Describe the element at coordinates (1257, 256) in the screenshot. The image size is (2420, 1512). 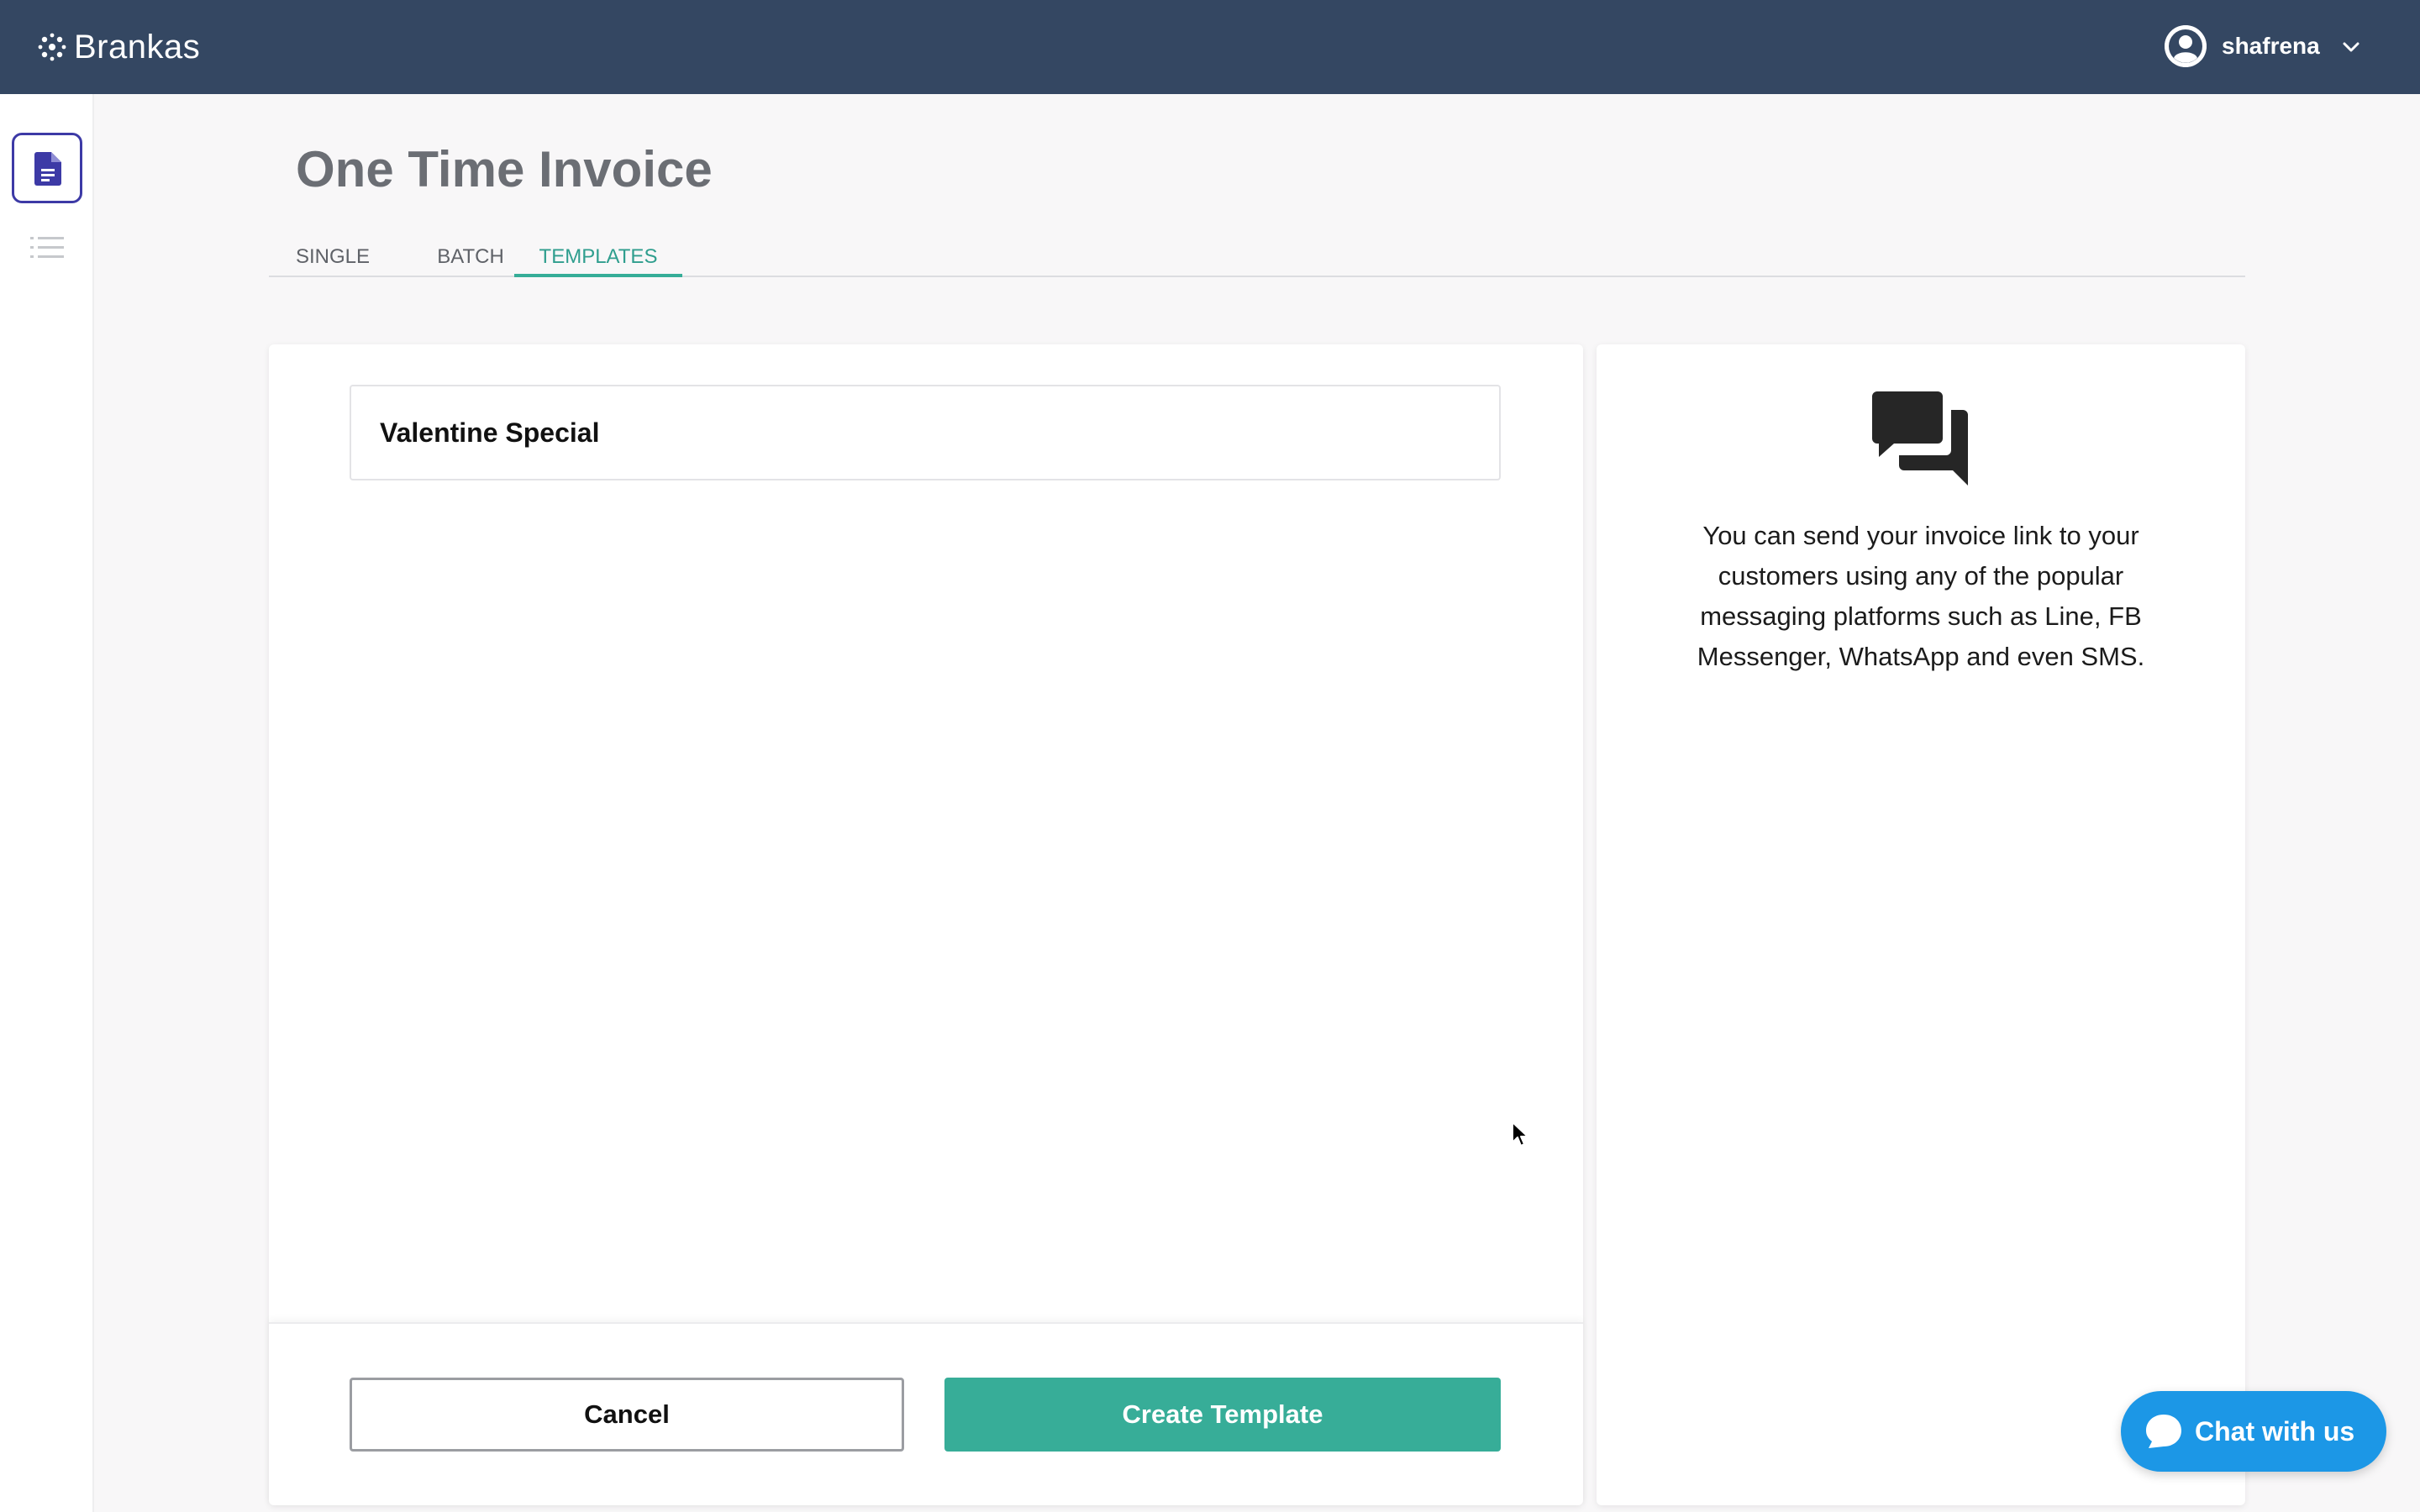
I see `tab-bar: SINGLE BATCH TEMPLATES` at that location.